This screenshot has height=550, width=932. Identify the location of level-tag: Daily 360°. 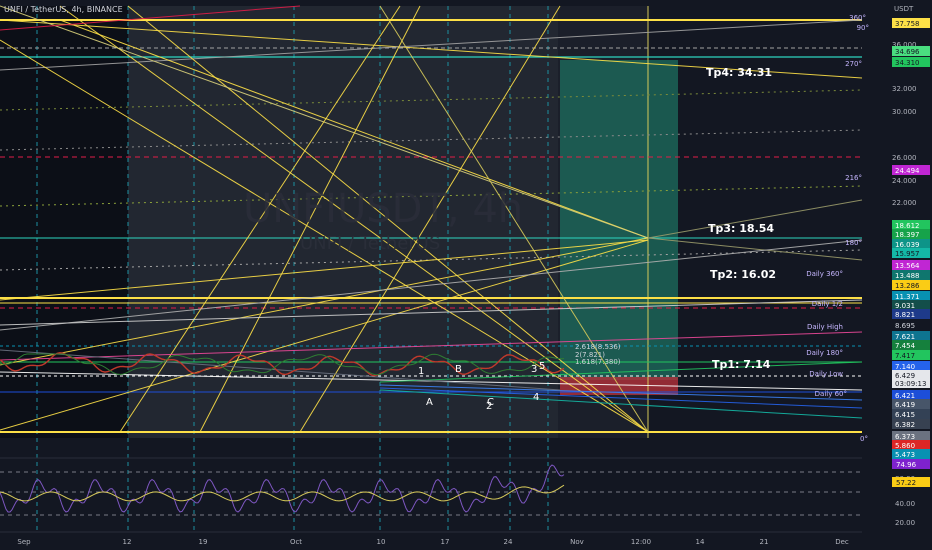
(824, 274).